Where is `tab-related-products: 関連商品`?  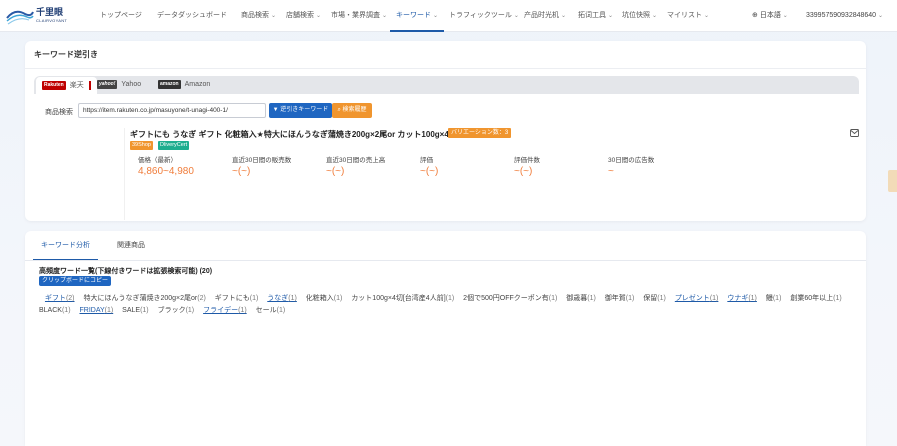
tab-related-products: 関連商品 is located at coordinates (131, 250).